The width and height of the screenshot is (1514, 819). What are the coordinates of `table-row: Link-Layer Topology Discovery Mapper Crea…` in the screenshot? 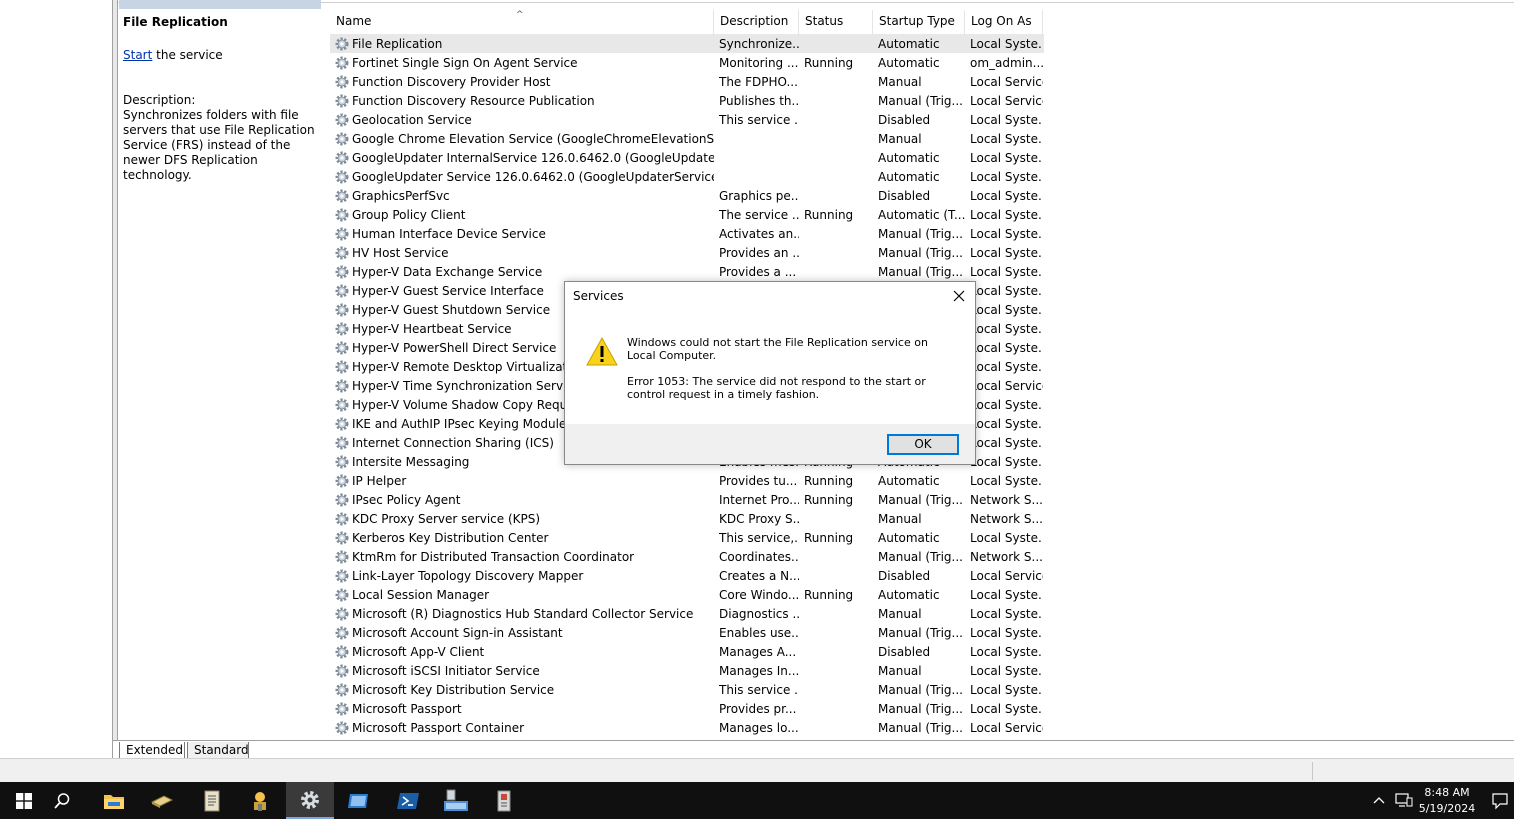 It's located at (687, 575).